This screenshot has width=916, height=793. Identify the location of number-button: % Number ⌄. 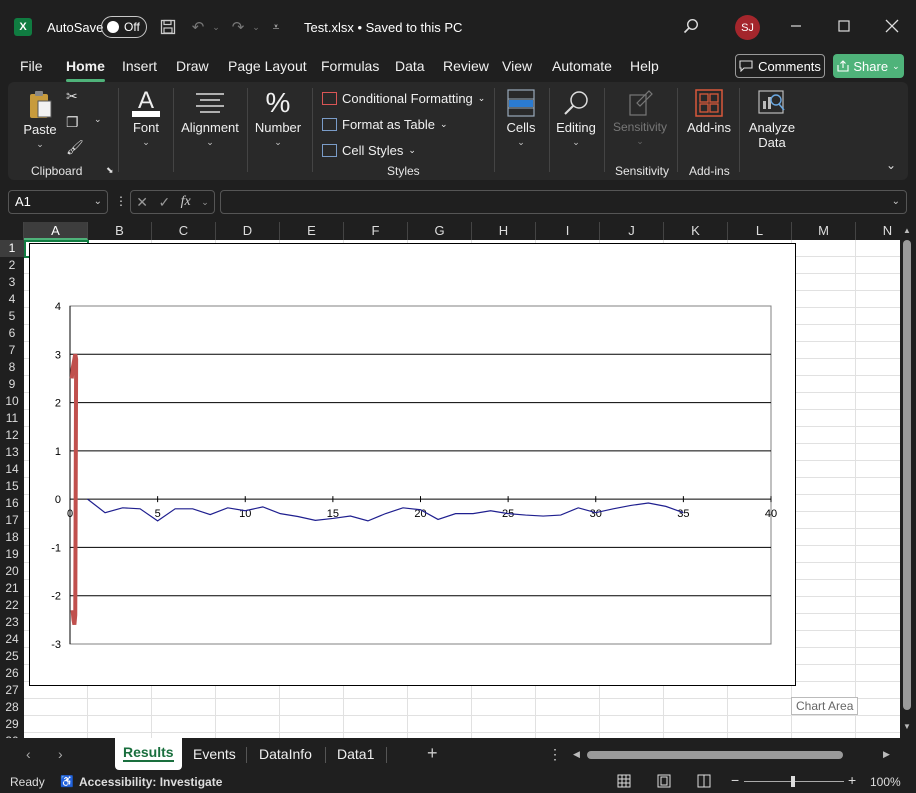
(278, 117).